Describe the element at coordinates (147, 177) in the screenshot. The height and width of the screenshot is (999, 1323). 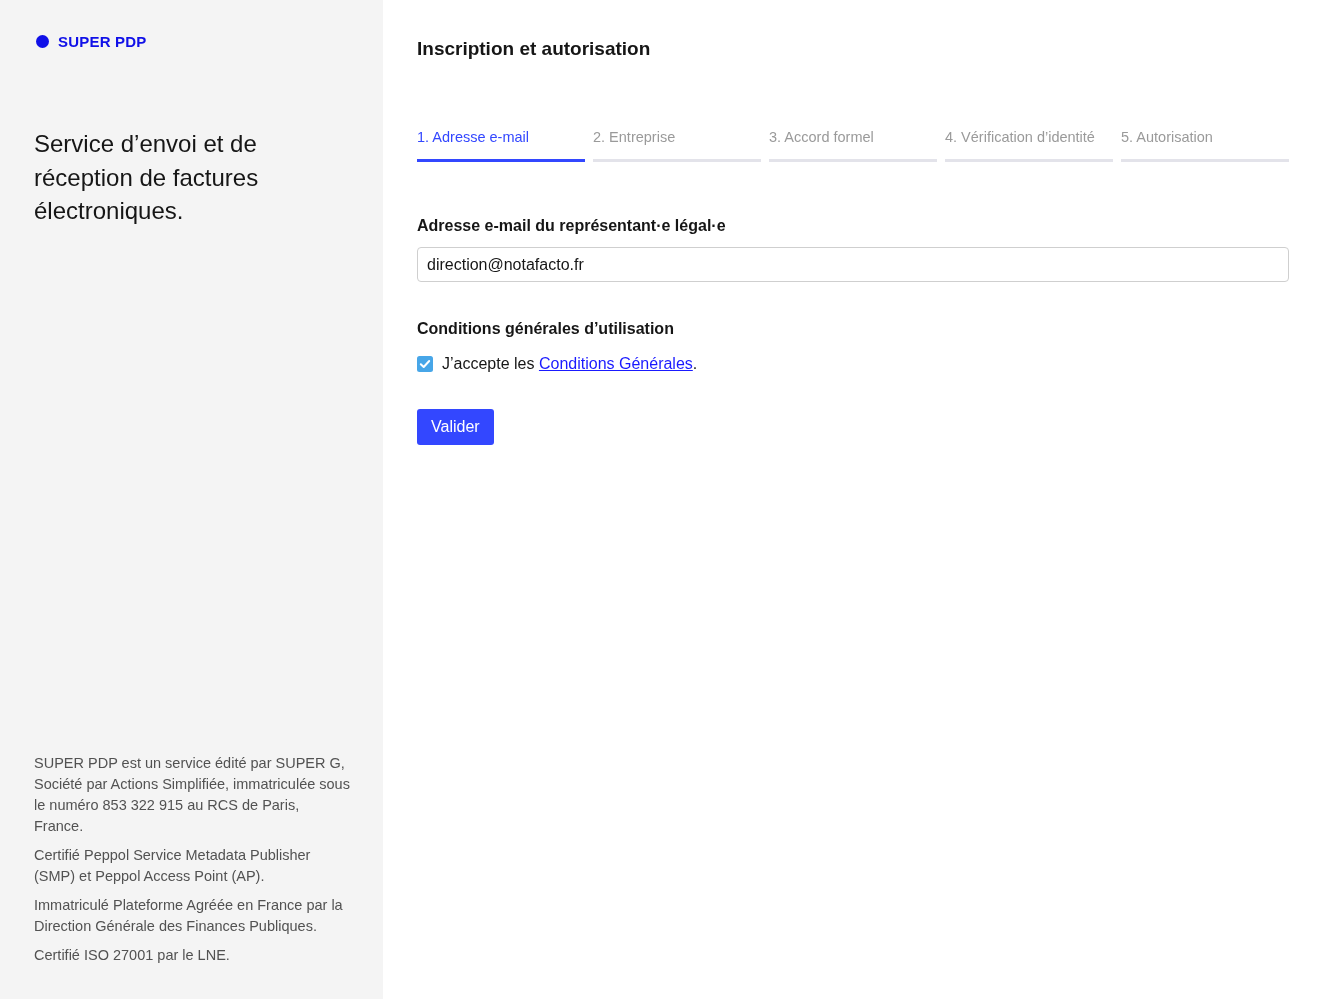
I see `tagline: Service d’envoi et de réception de factures électroniques.` at that location.